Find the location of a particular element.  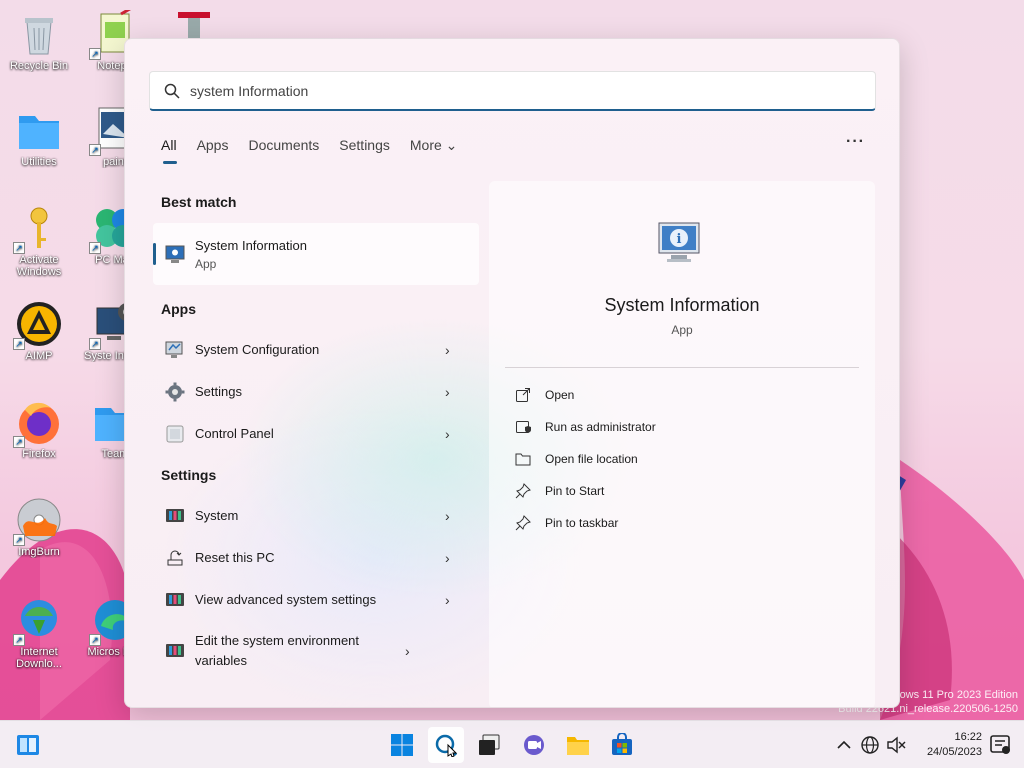

list-item-system-configuration: System Configuration › is located at coordinates (316, 350).